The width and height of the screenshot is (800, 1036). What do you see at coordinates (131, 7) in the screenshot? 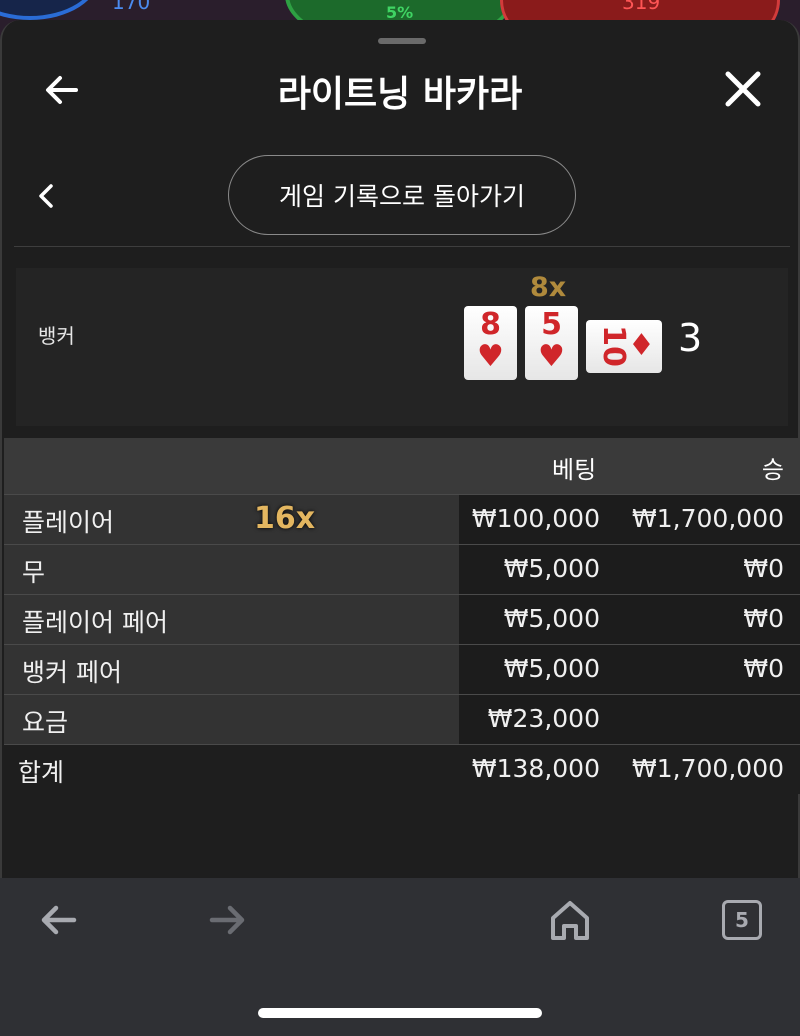
I see `player-stat: 170` at bounding box center [131, 7].